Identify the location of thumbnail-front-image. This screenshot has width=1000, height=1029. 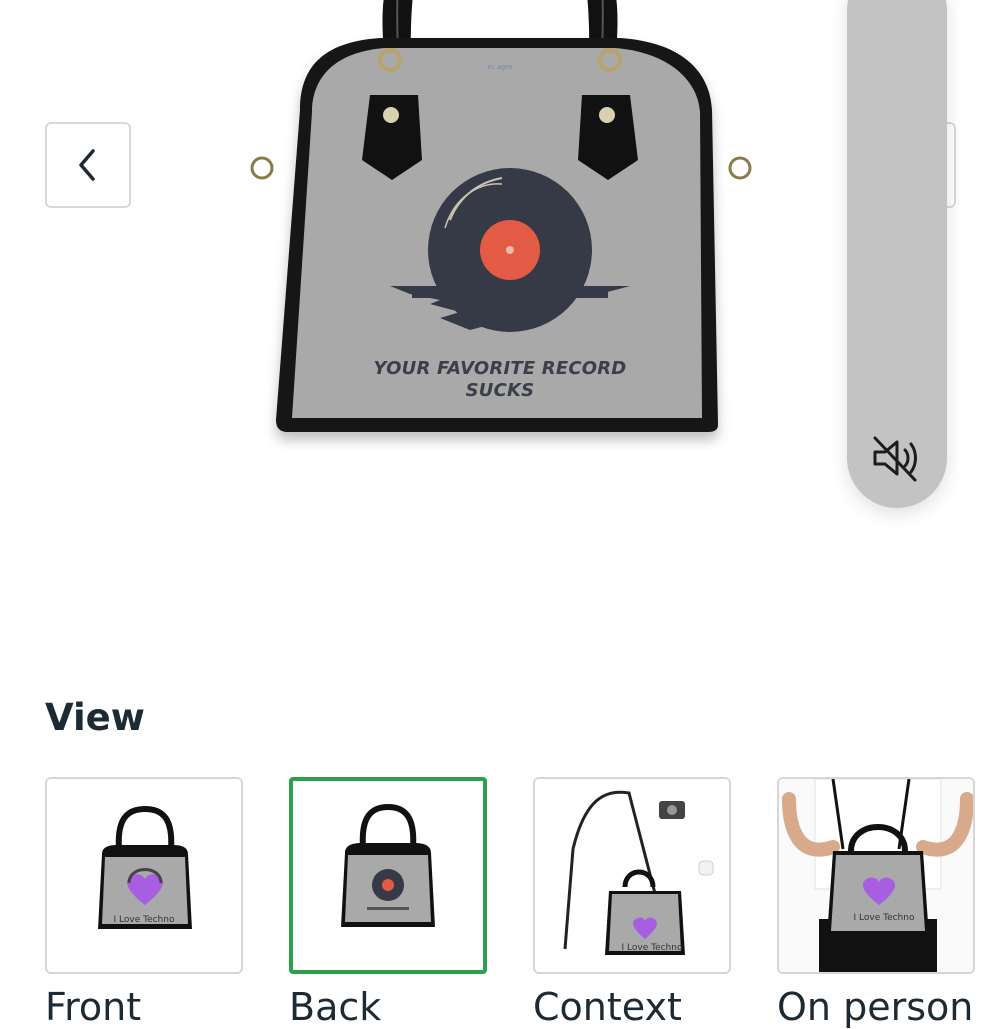
(145, 867).